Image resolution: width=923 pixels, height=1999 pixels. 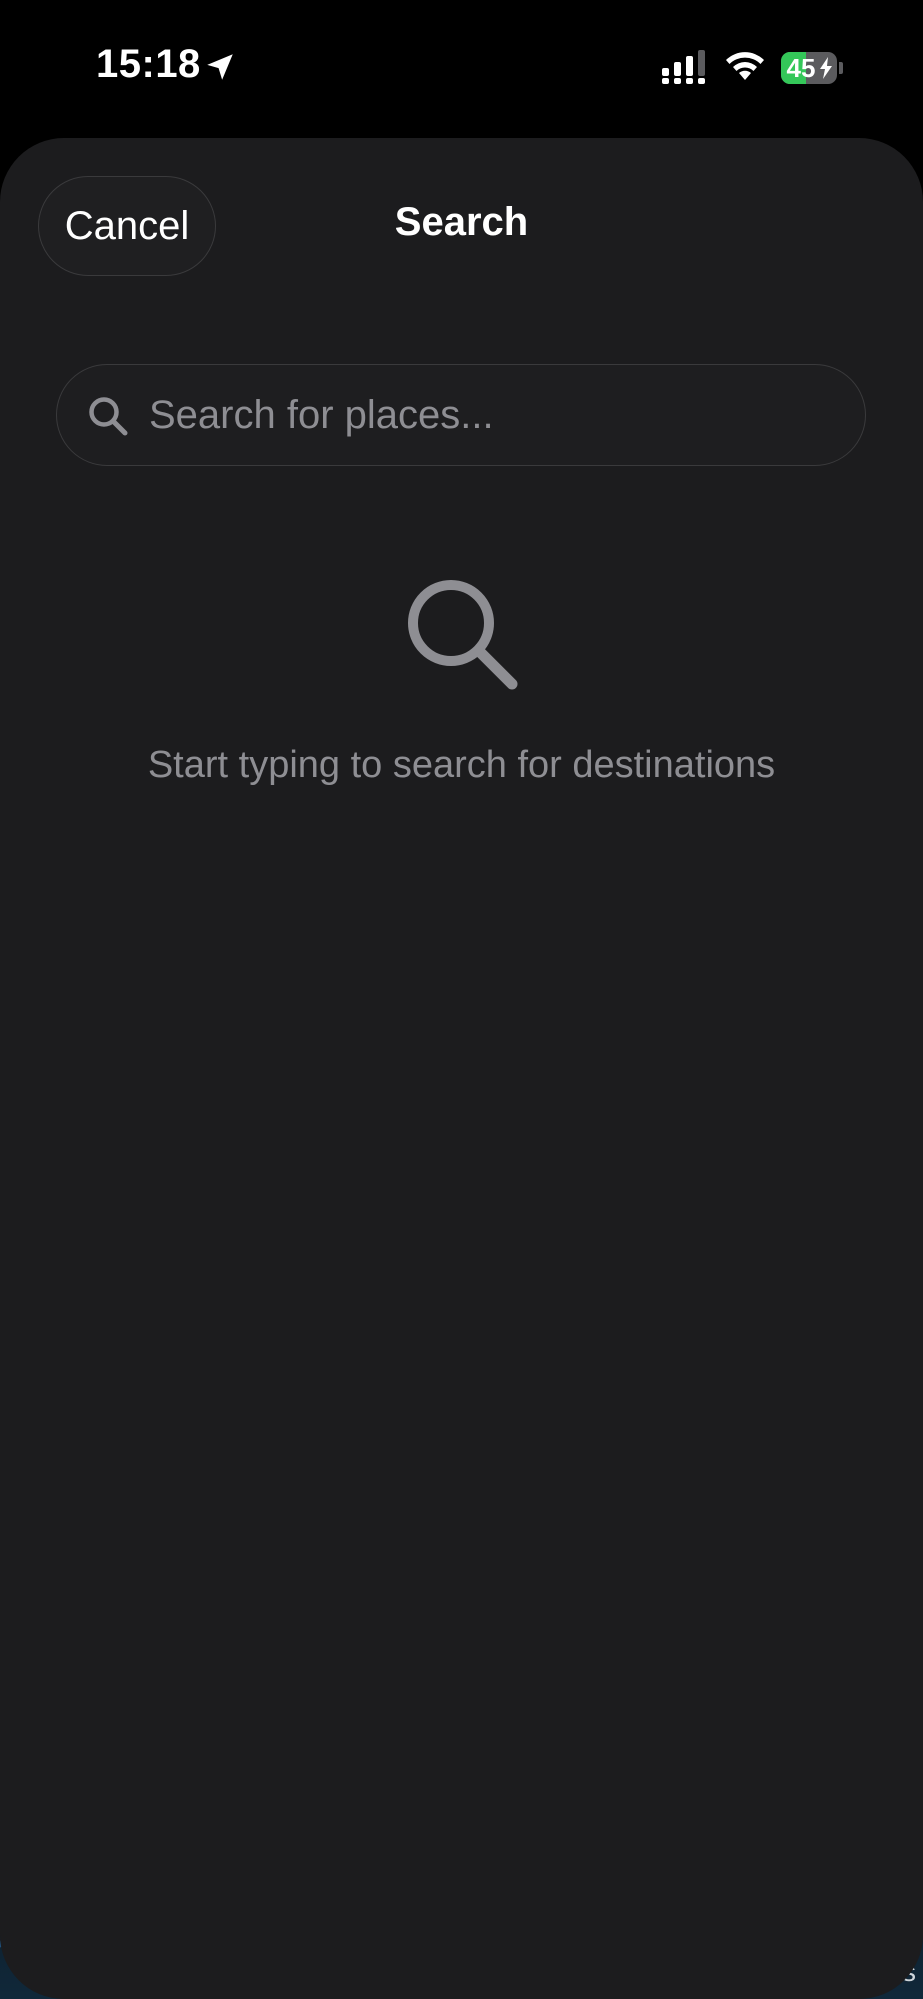 What do you see at coordinates (494, 415) in the screenshot?
I see `search-input` at bounding box center [494, 415].